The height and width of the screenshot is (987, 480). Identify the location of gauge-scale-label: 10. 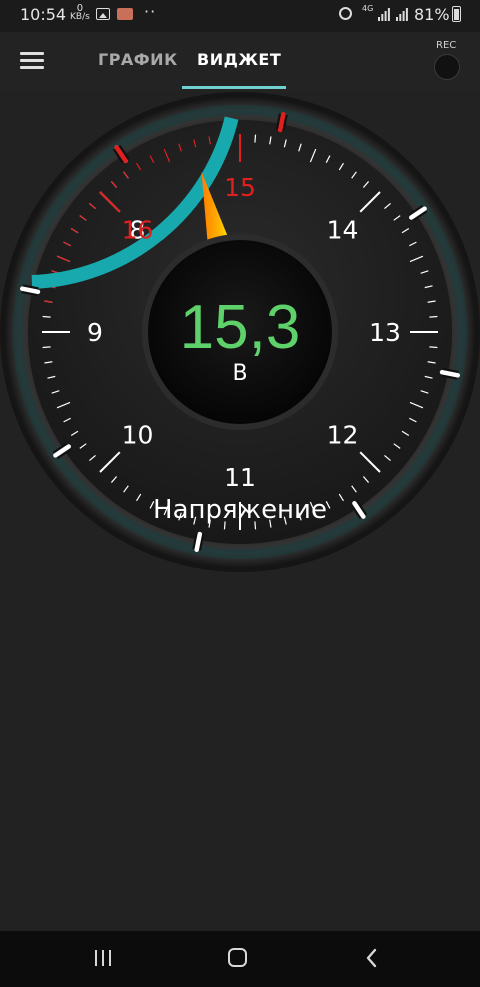
(138, 435).